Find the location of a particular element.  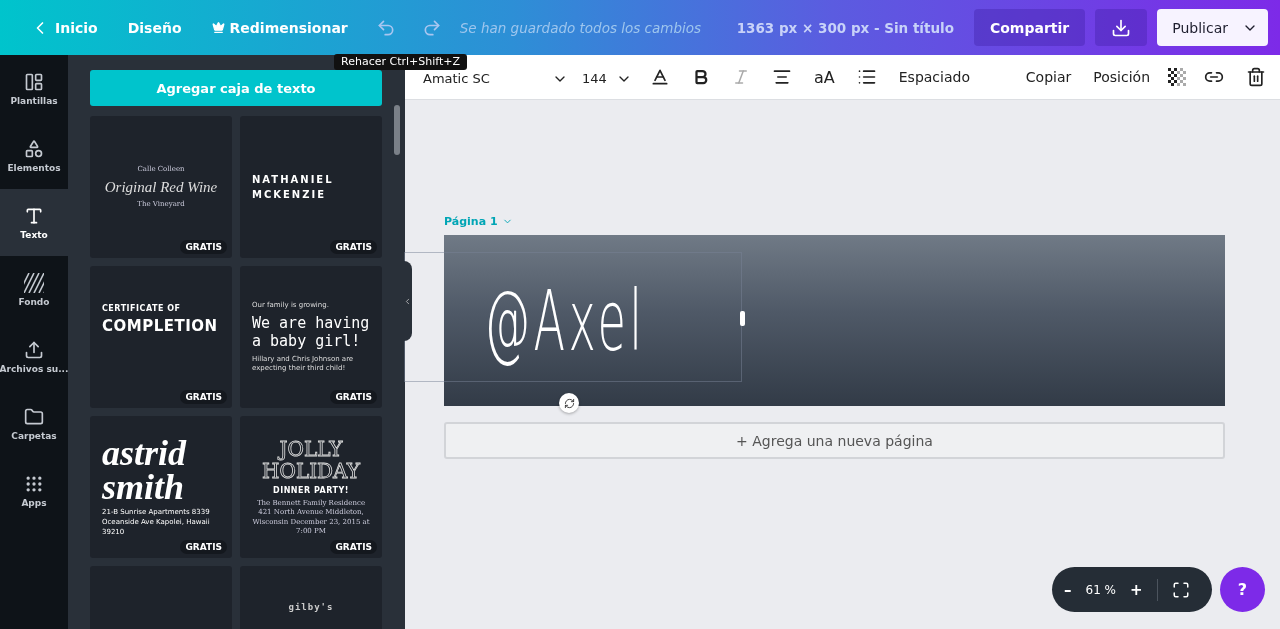

template-text: CERTIFICATE OF is located at coordinates (141, 308).